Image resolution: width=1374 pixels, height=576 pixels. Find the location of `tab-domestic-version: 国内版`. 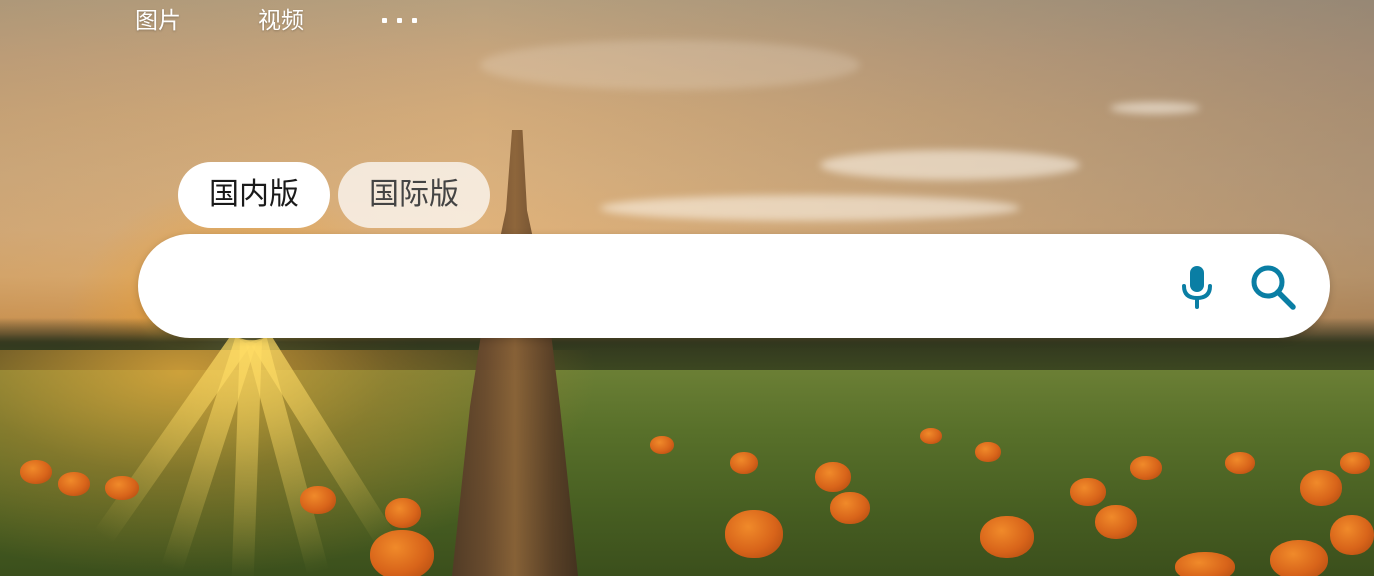

tab-domestic-version: 国内版 is located at coordinates (254, 195).